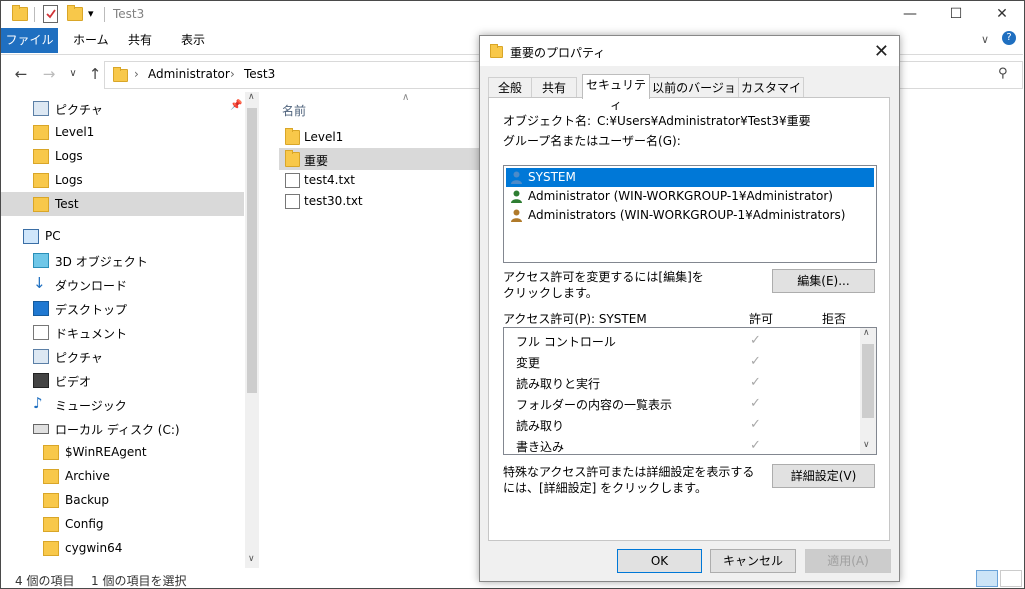  Describe the element at coordinates (122, 236) in the screenshot. I see `sidebar-item: PC` at that location.